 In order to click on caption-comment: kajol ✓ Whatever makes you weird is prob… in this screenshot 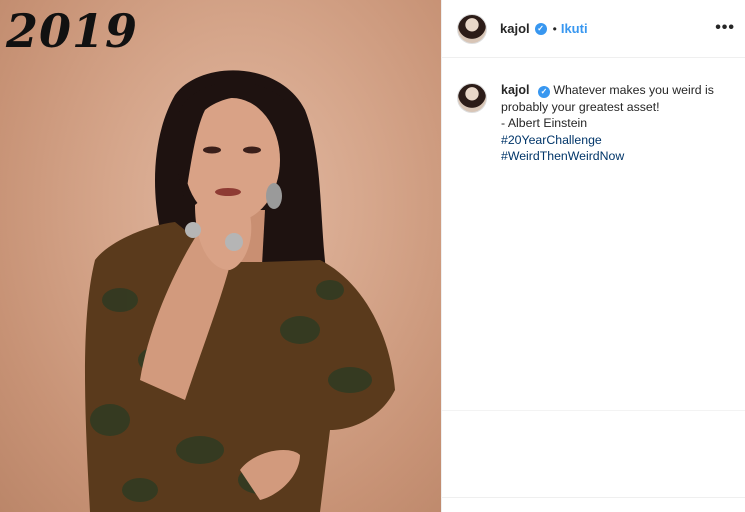, I will do `click(593, 111)`.